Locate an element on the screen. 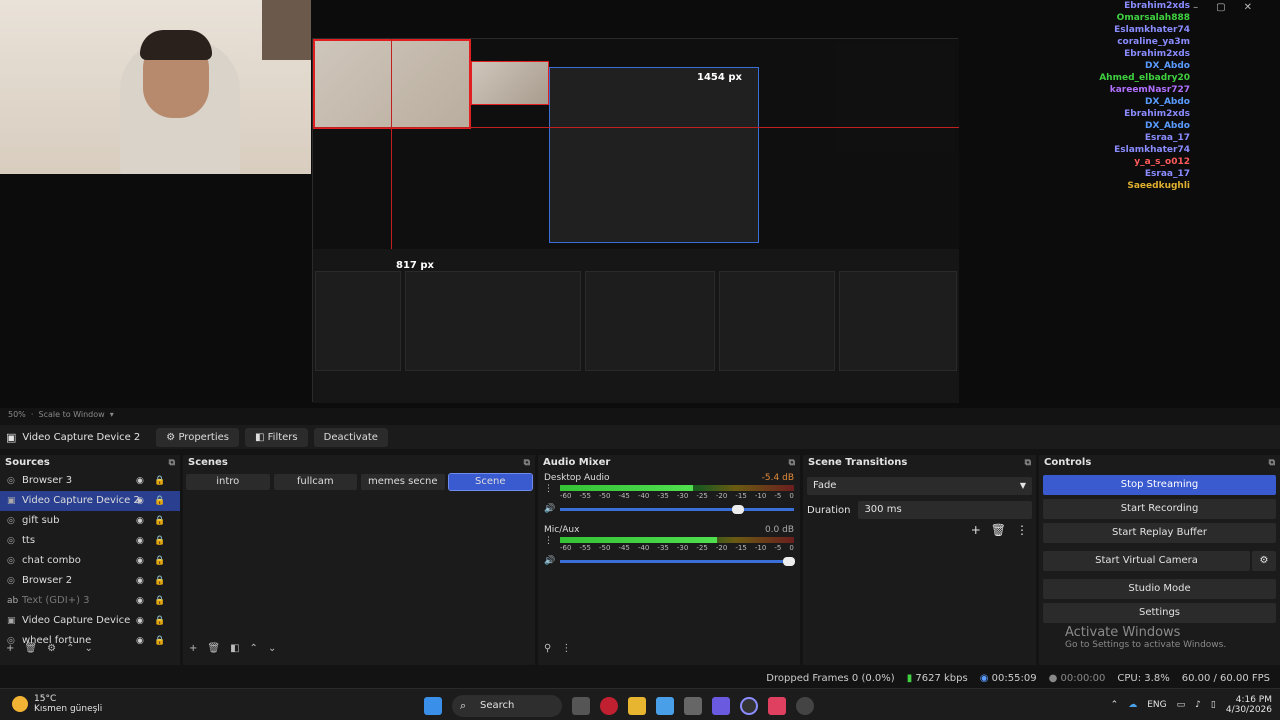 This screenshot has width=1280, height=720. chat-message: coraline_ya3m is located at coordinates (1140, 42).